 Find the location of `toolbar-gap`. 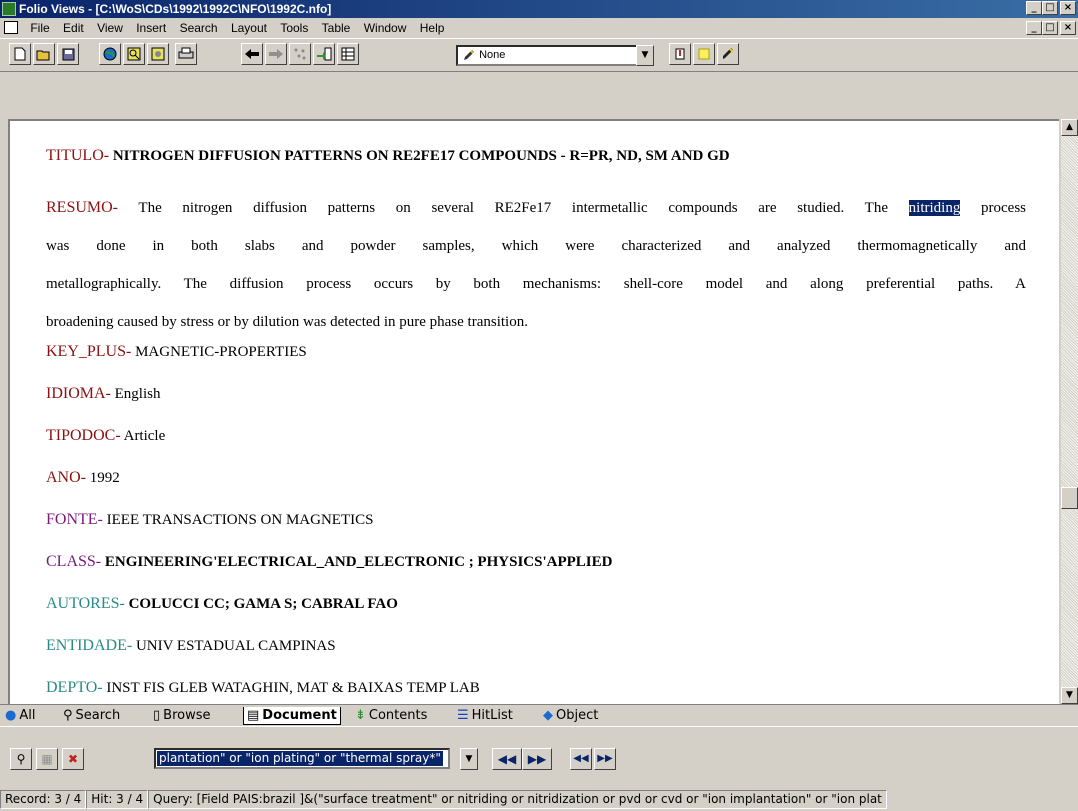

toolbar-gap is located at coordinates (539, 95).